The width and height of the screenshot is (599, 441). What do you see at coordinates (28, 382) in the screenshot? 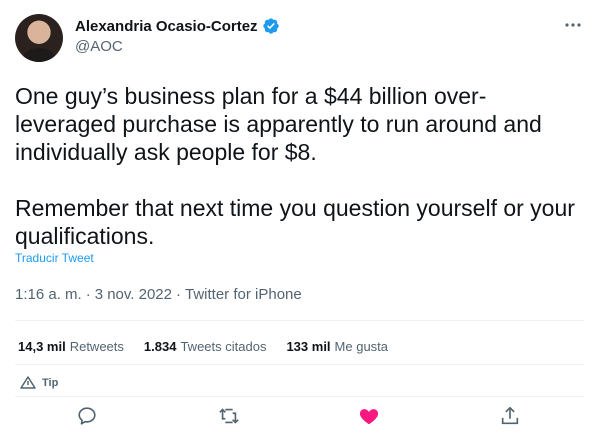
I see `tip-icon` at bounding box center [28, 382].